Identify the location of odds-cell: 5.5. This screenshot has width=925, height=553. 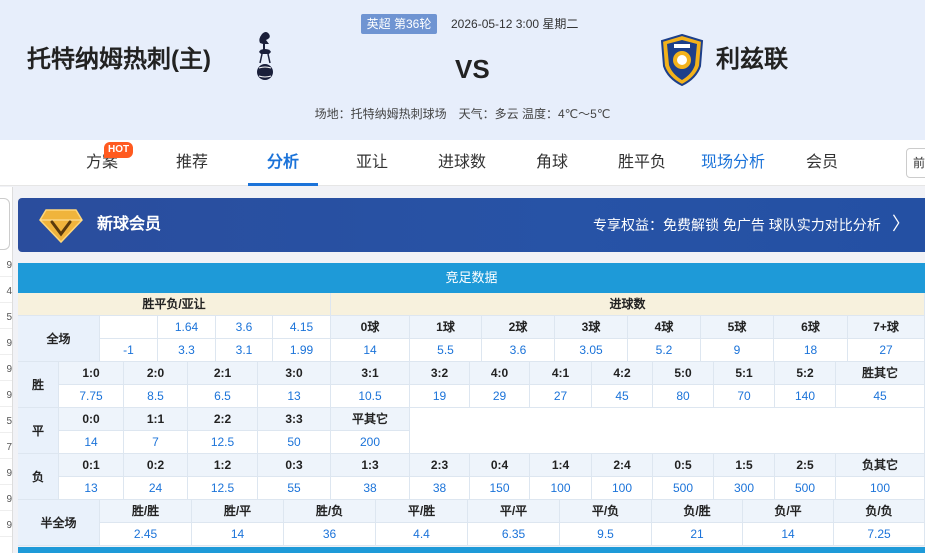
(446, 350).